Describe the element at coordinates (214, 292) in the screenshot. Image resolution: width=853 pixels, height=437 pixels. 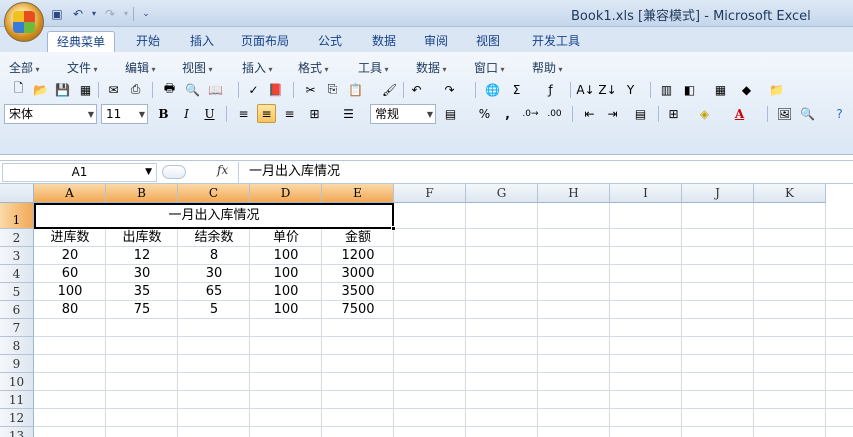
I see `data-cell: 65` at that location.